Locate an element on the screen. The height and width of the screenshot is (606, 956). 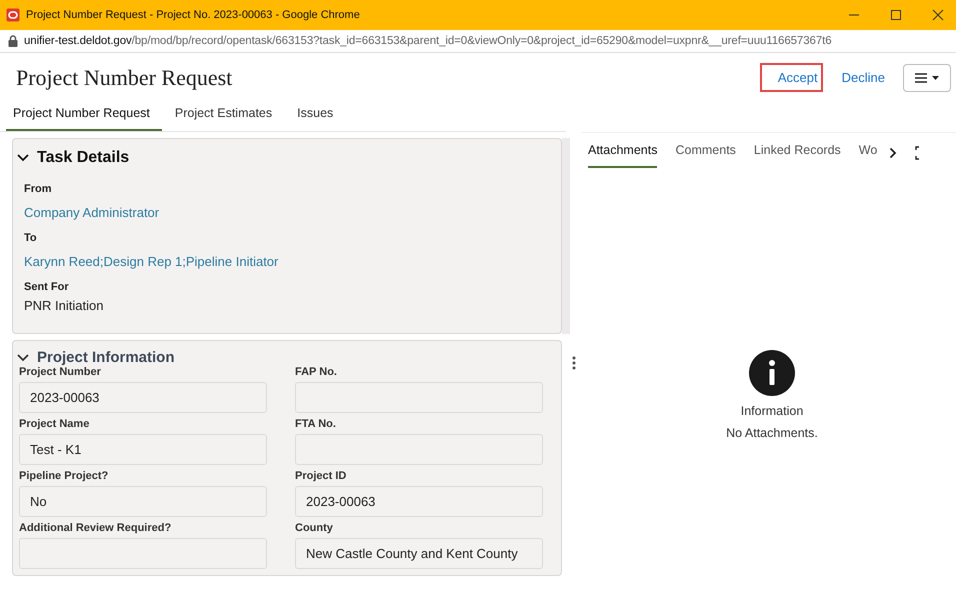
menu-icon is located at coordinates (927, 78).